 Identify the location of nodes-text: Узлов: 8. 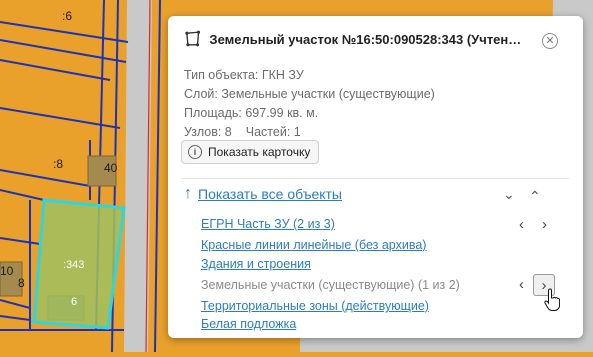
(208, 132).